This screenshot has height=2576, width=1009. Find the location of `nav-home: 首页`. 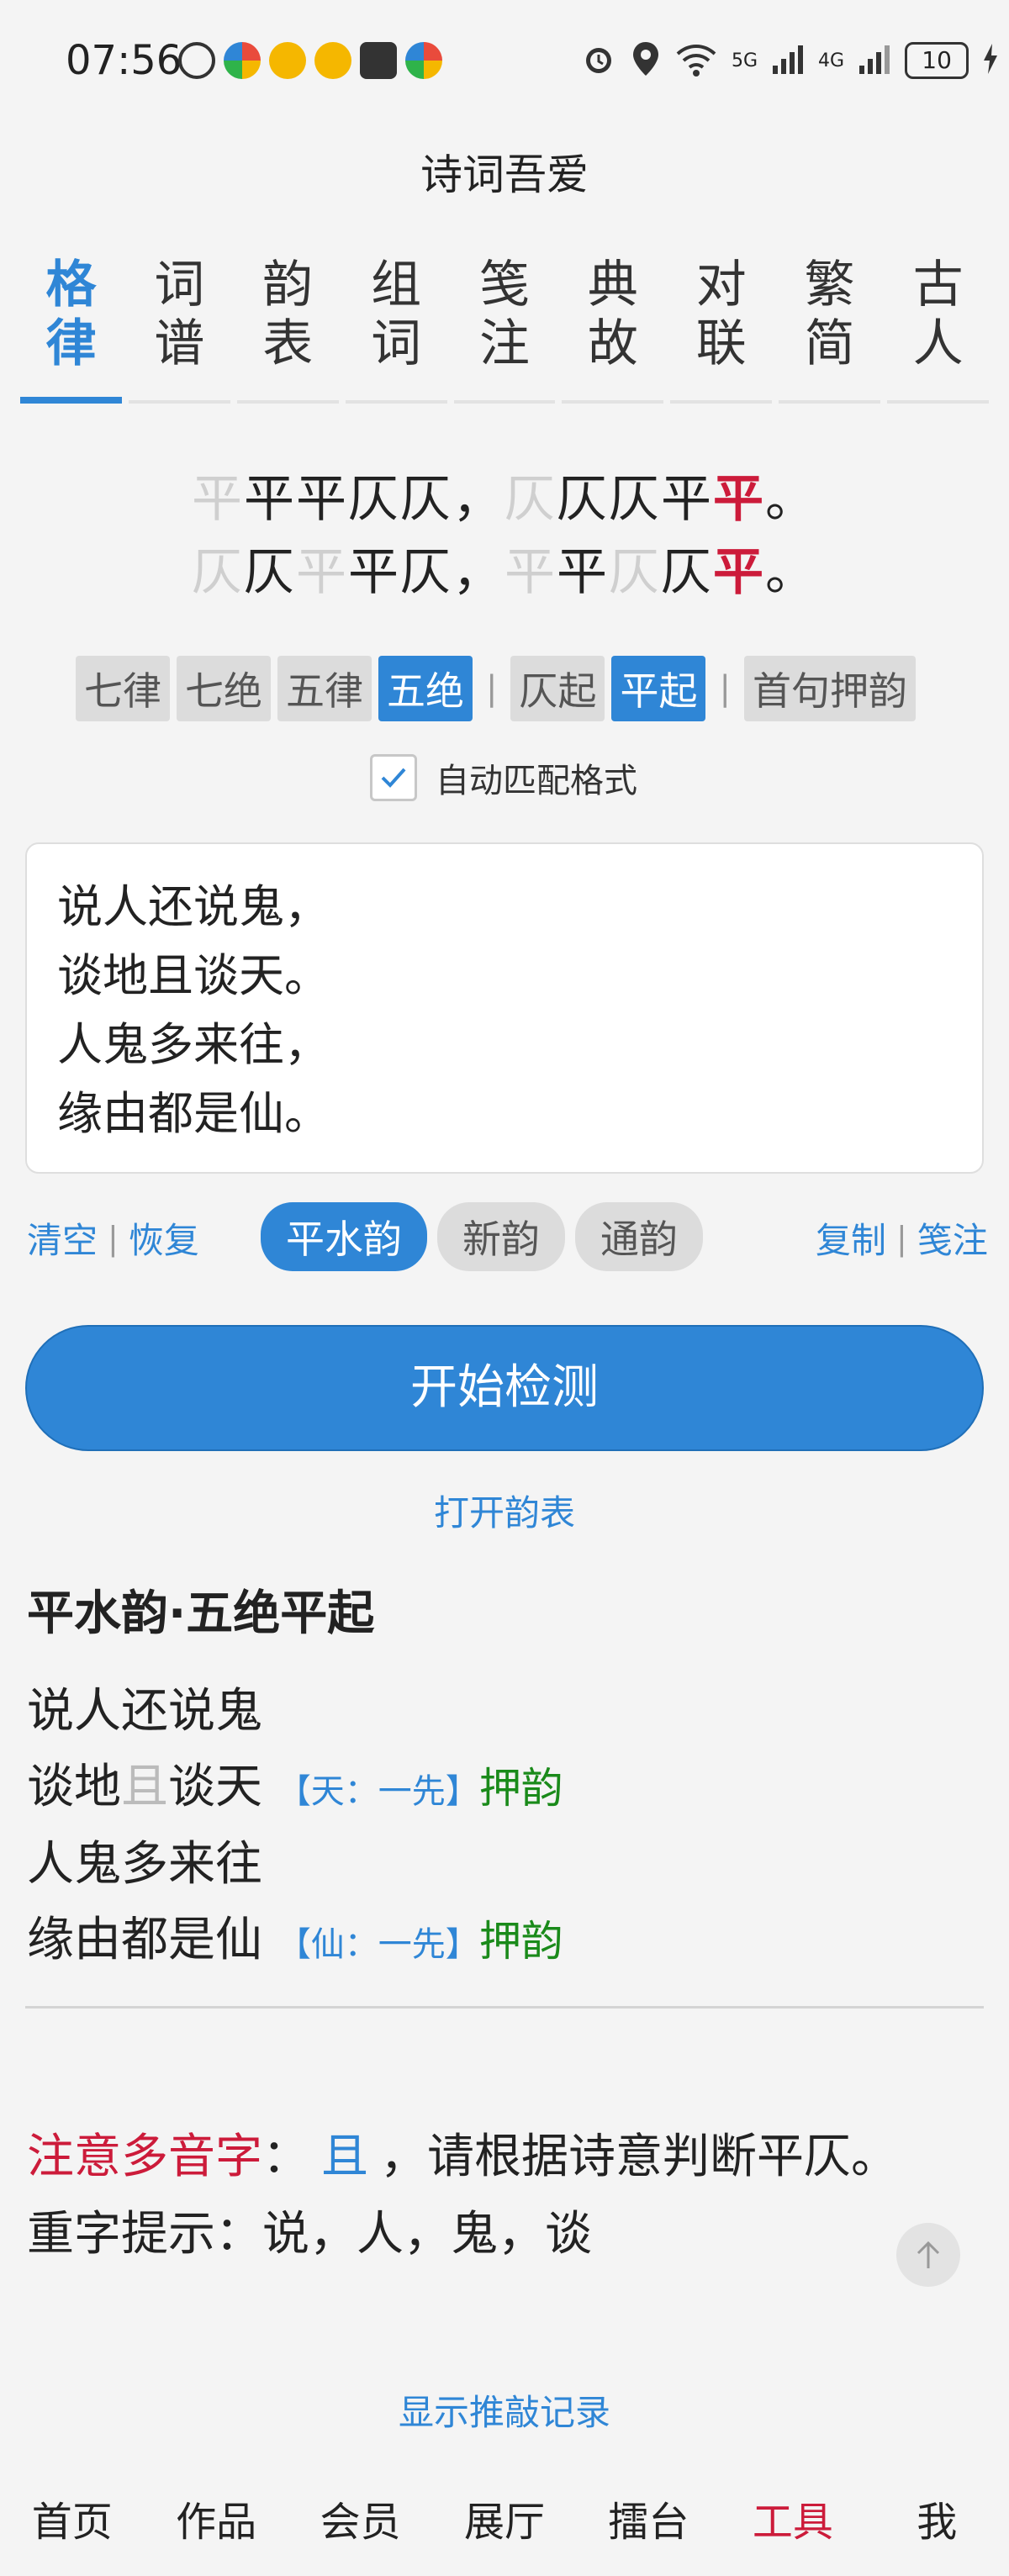

nav-home: 首页 is located at coordinates (72, 2522).